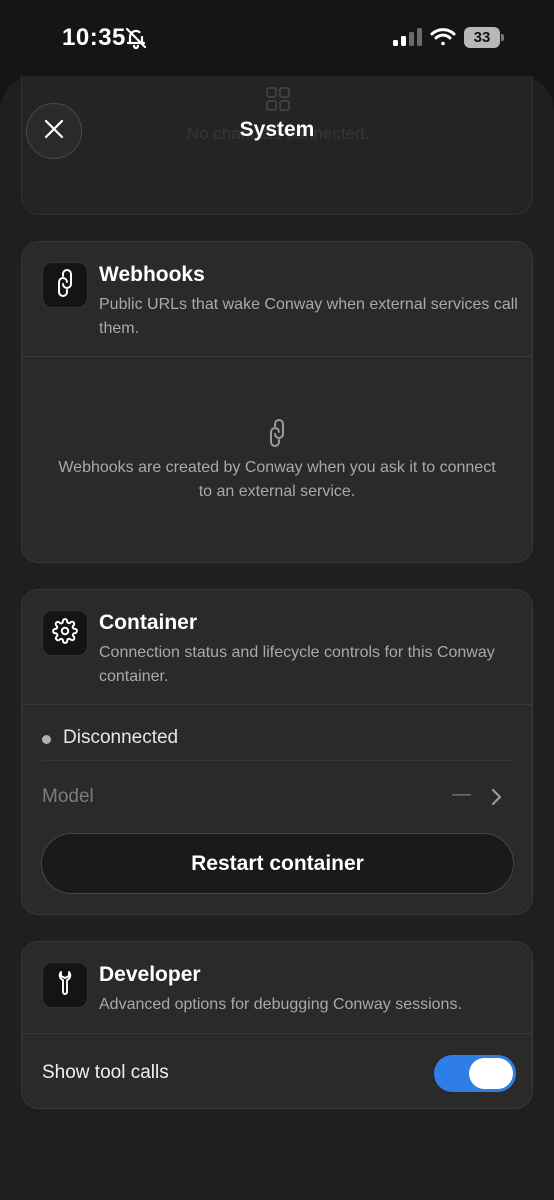 The height and width of the screenshot is (1200, 554). What do you see at coordinates (277, 145) in the screenshot?
I see `channels-card-scrolled: No channels connected.` at bounding box center [277, 145].